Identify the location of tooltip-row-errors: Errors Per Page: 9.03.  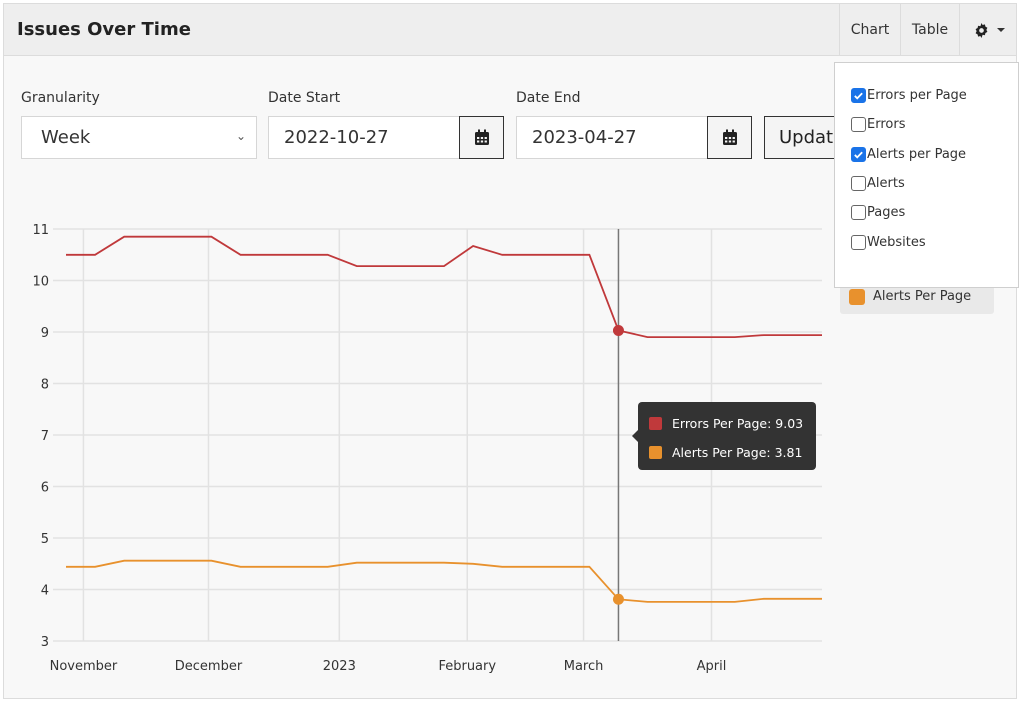
(726, 423).